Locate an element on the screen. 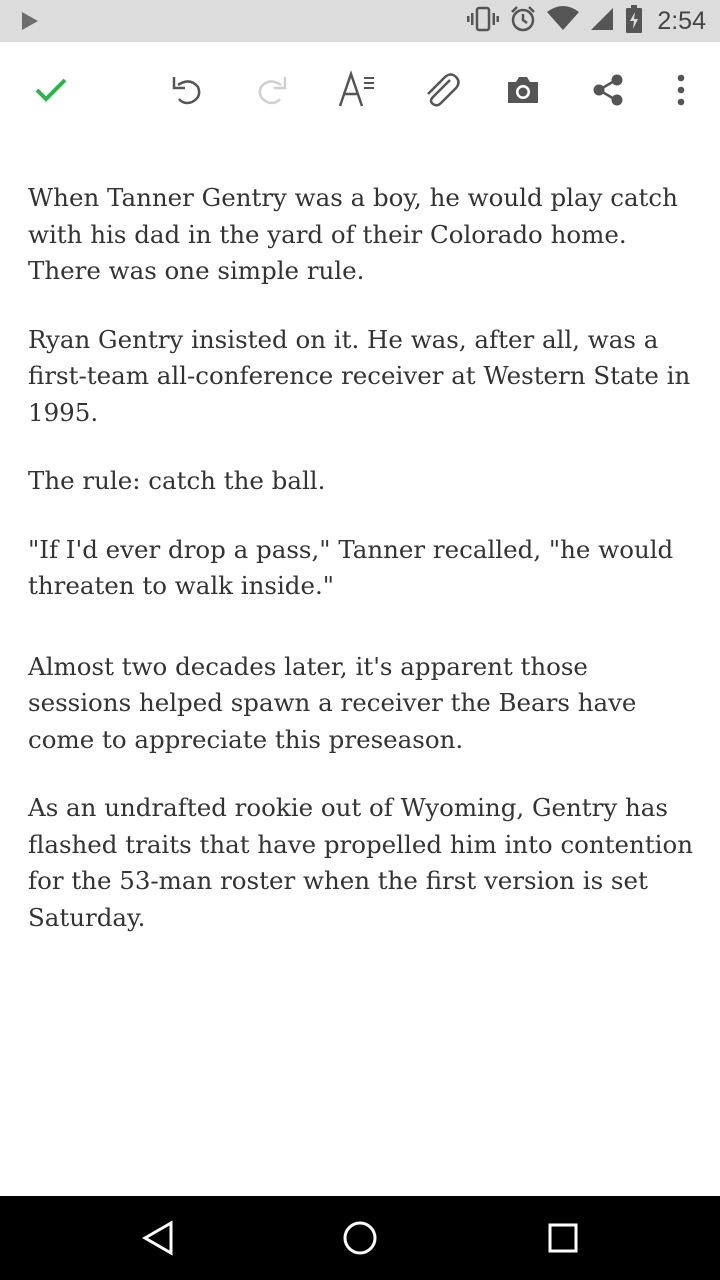 Image resolution: width=720 pixels, height=1280 pixels. back-icon is located at coordinates (158, 1238).